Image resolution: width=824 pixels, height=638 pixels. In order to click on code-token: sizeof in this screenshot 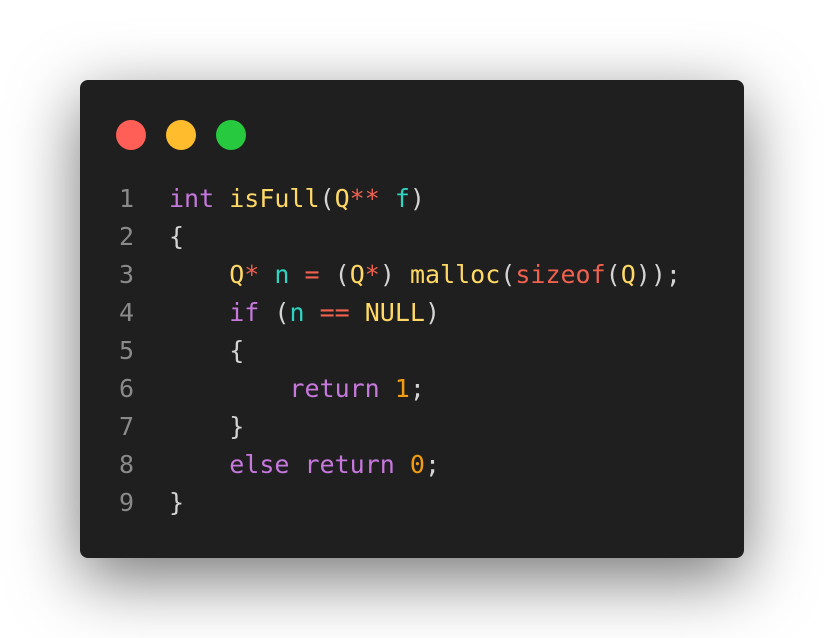, I will do `click(560, 274)`.